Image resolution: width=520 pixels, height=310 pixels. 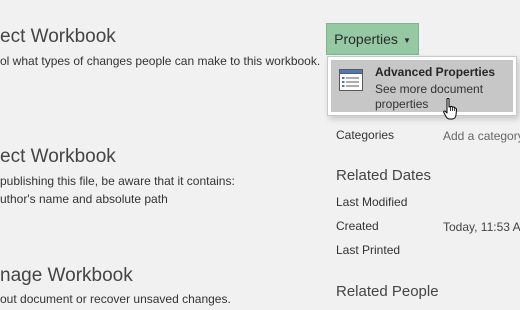 What do you see at coordinates (406, 40) in the screenshot?
I see `chevron-down-icon: ▼` at bounding box center [406, 40].